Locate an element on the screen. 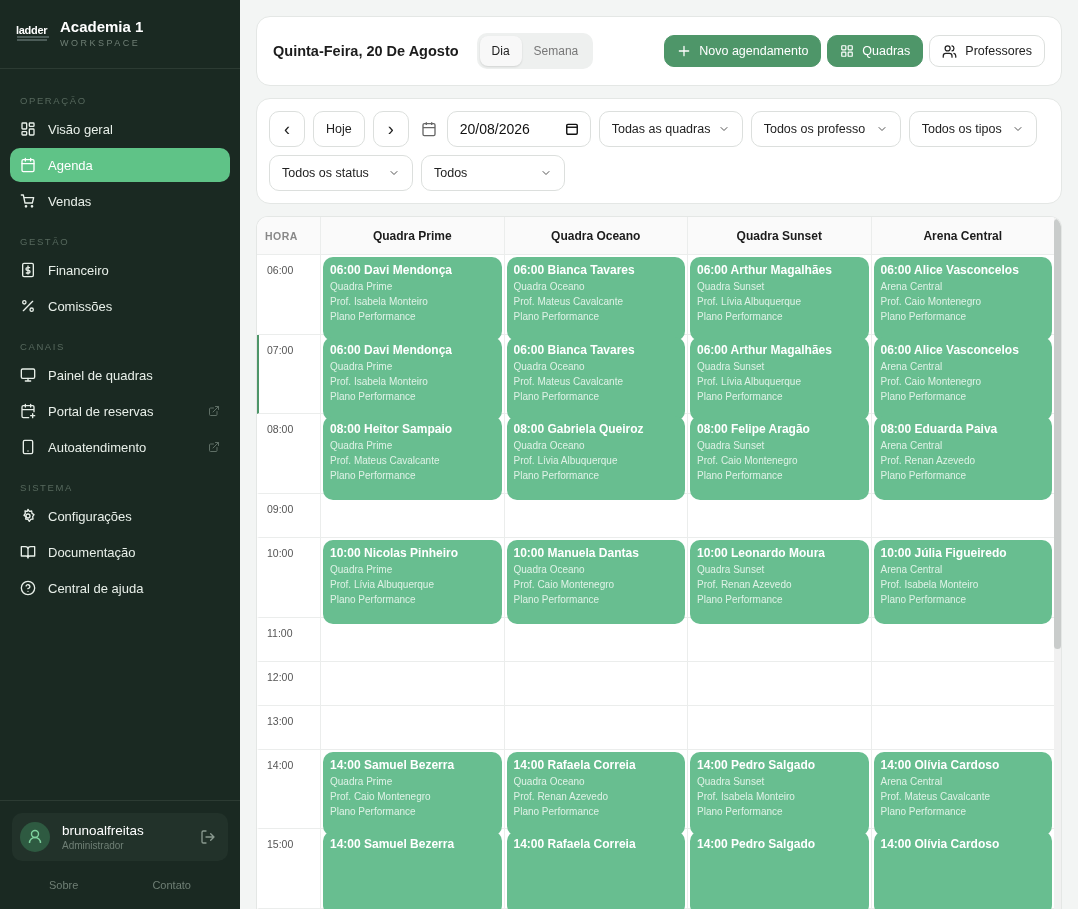  sidebar-item: Financeiro is located at coordinates (120, 270).